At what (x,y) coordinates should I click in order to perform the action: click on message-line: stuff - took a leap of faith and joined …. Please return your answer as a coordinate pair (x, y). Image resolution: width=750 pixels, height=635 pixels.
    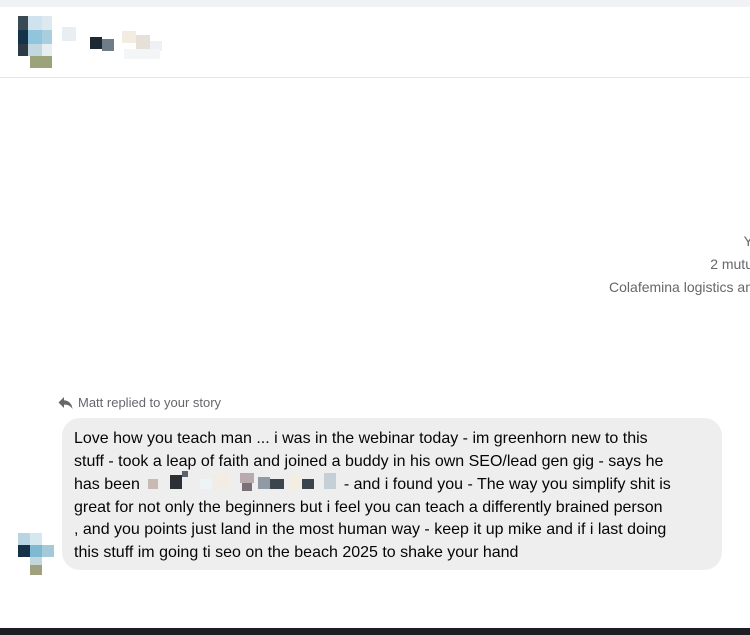
    Looking at the image, I should click on (369, 461).